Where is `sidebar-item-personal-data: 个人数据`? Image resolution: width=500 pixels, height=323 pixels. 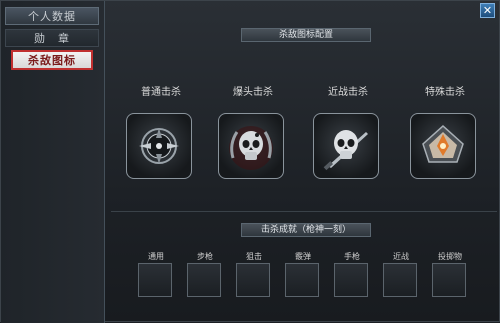
sidebar-item-personal-data: 个人数据 is located at coordinates (52, 16).